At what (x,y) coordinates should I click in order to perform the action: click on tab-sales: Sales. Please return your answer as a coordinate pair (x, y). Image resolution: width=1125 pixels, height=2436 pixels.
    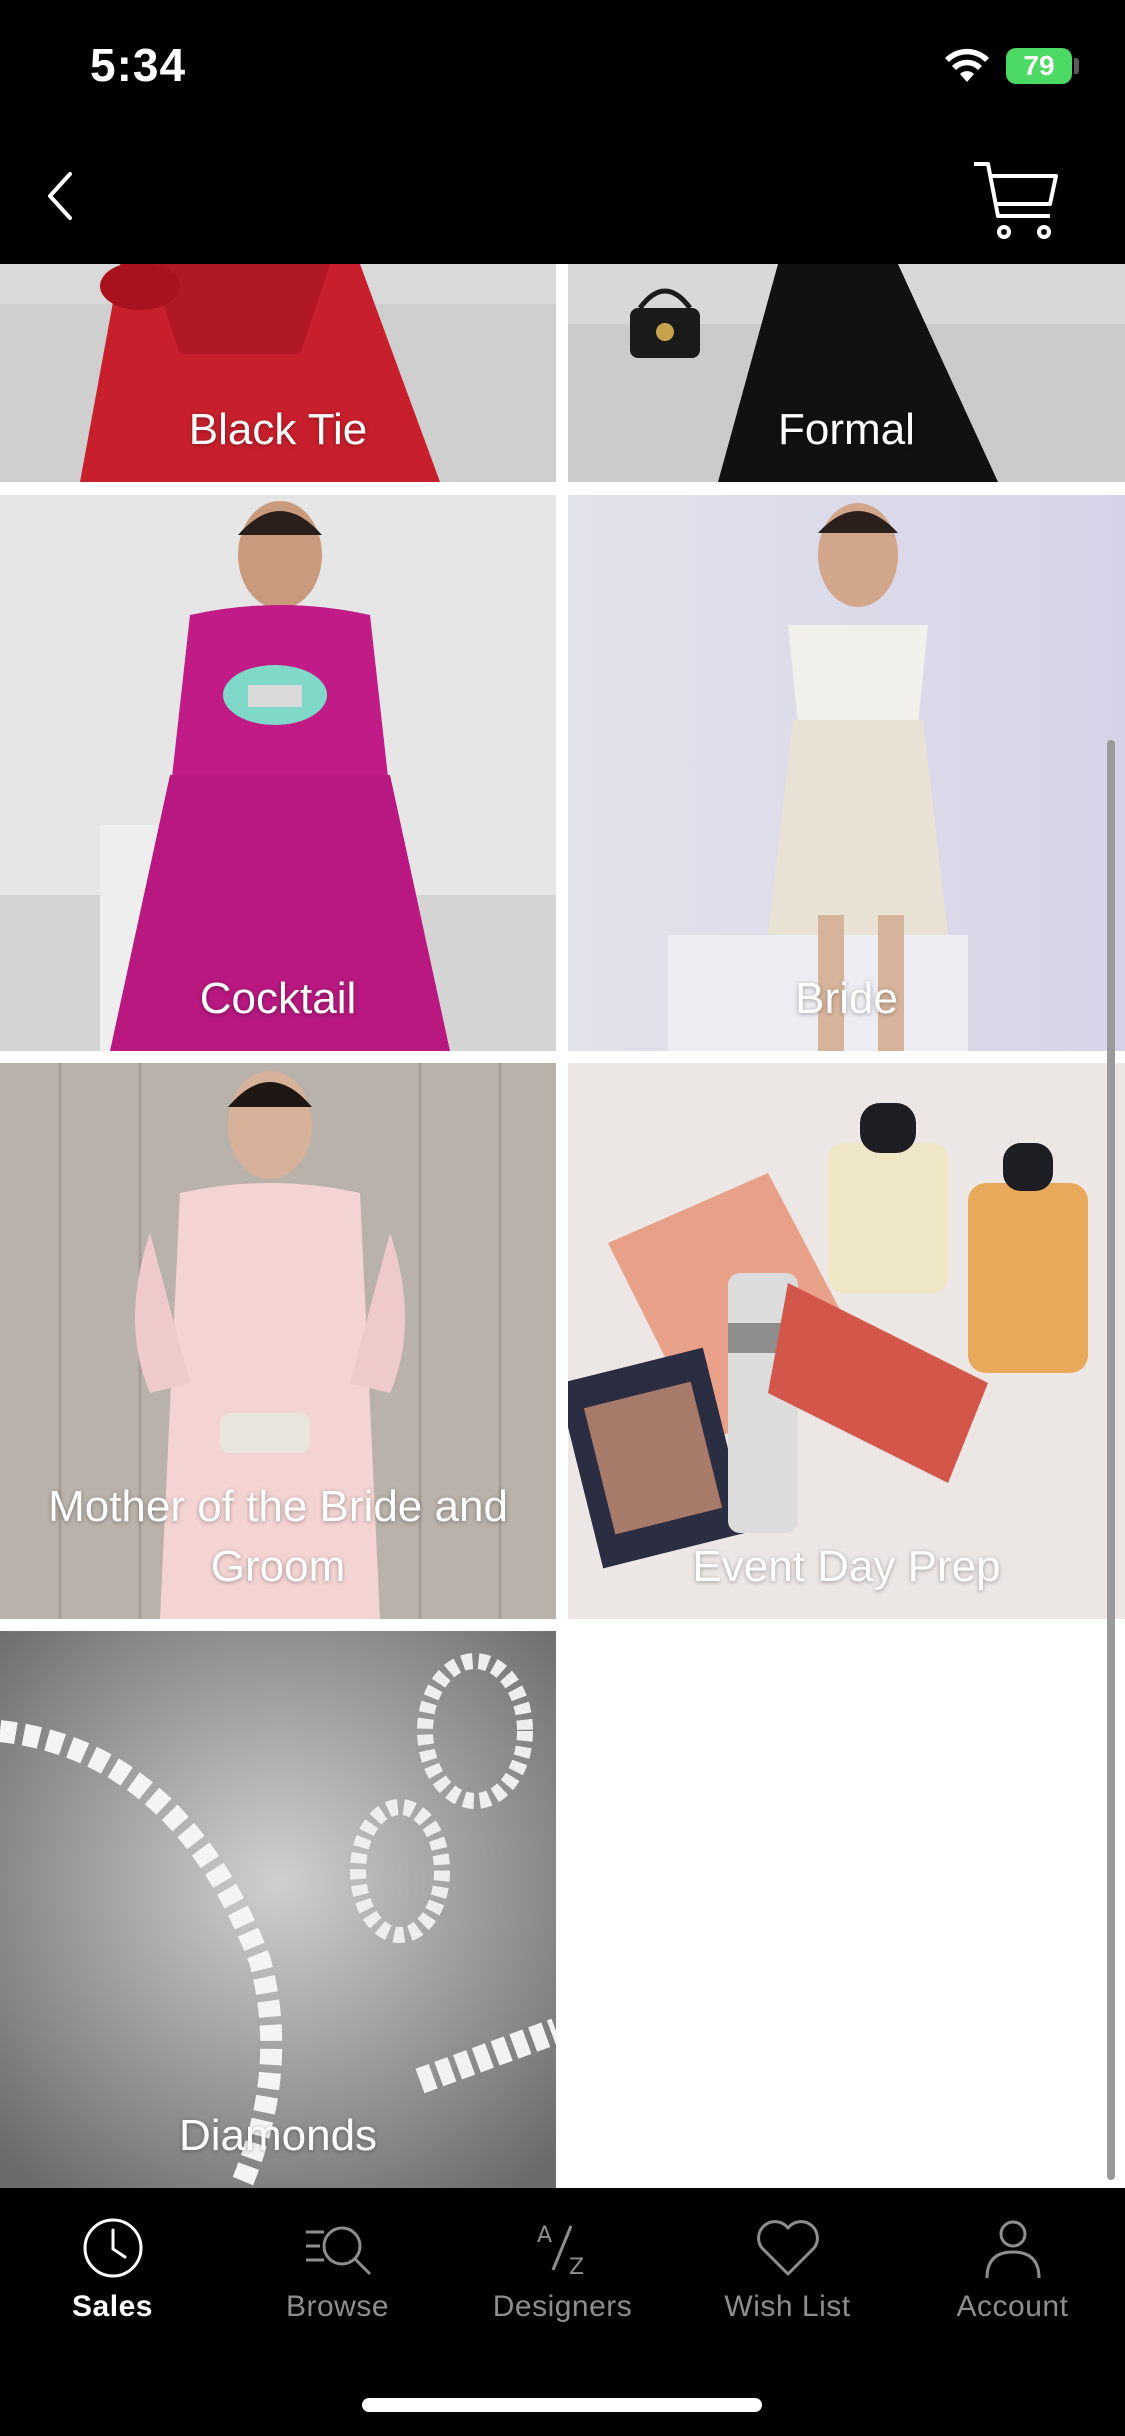
    Looking at the image, I should click on (112, 2277).